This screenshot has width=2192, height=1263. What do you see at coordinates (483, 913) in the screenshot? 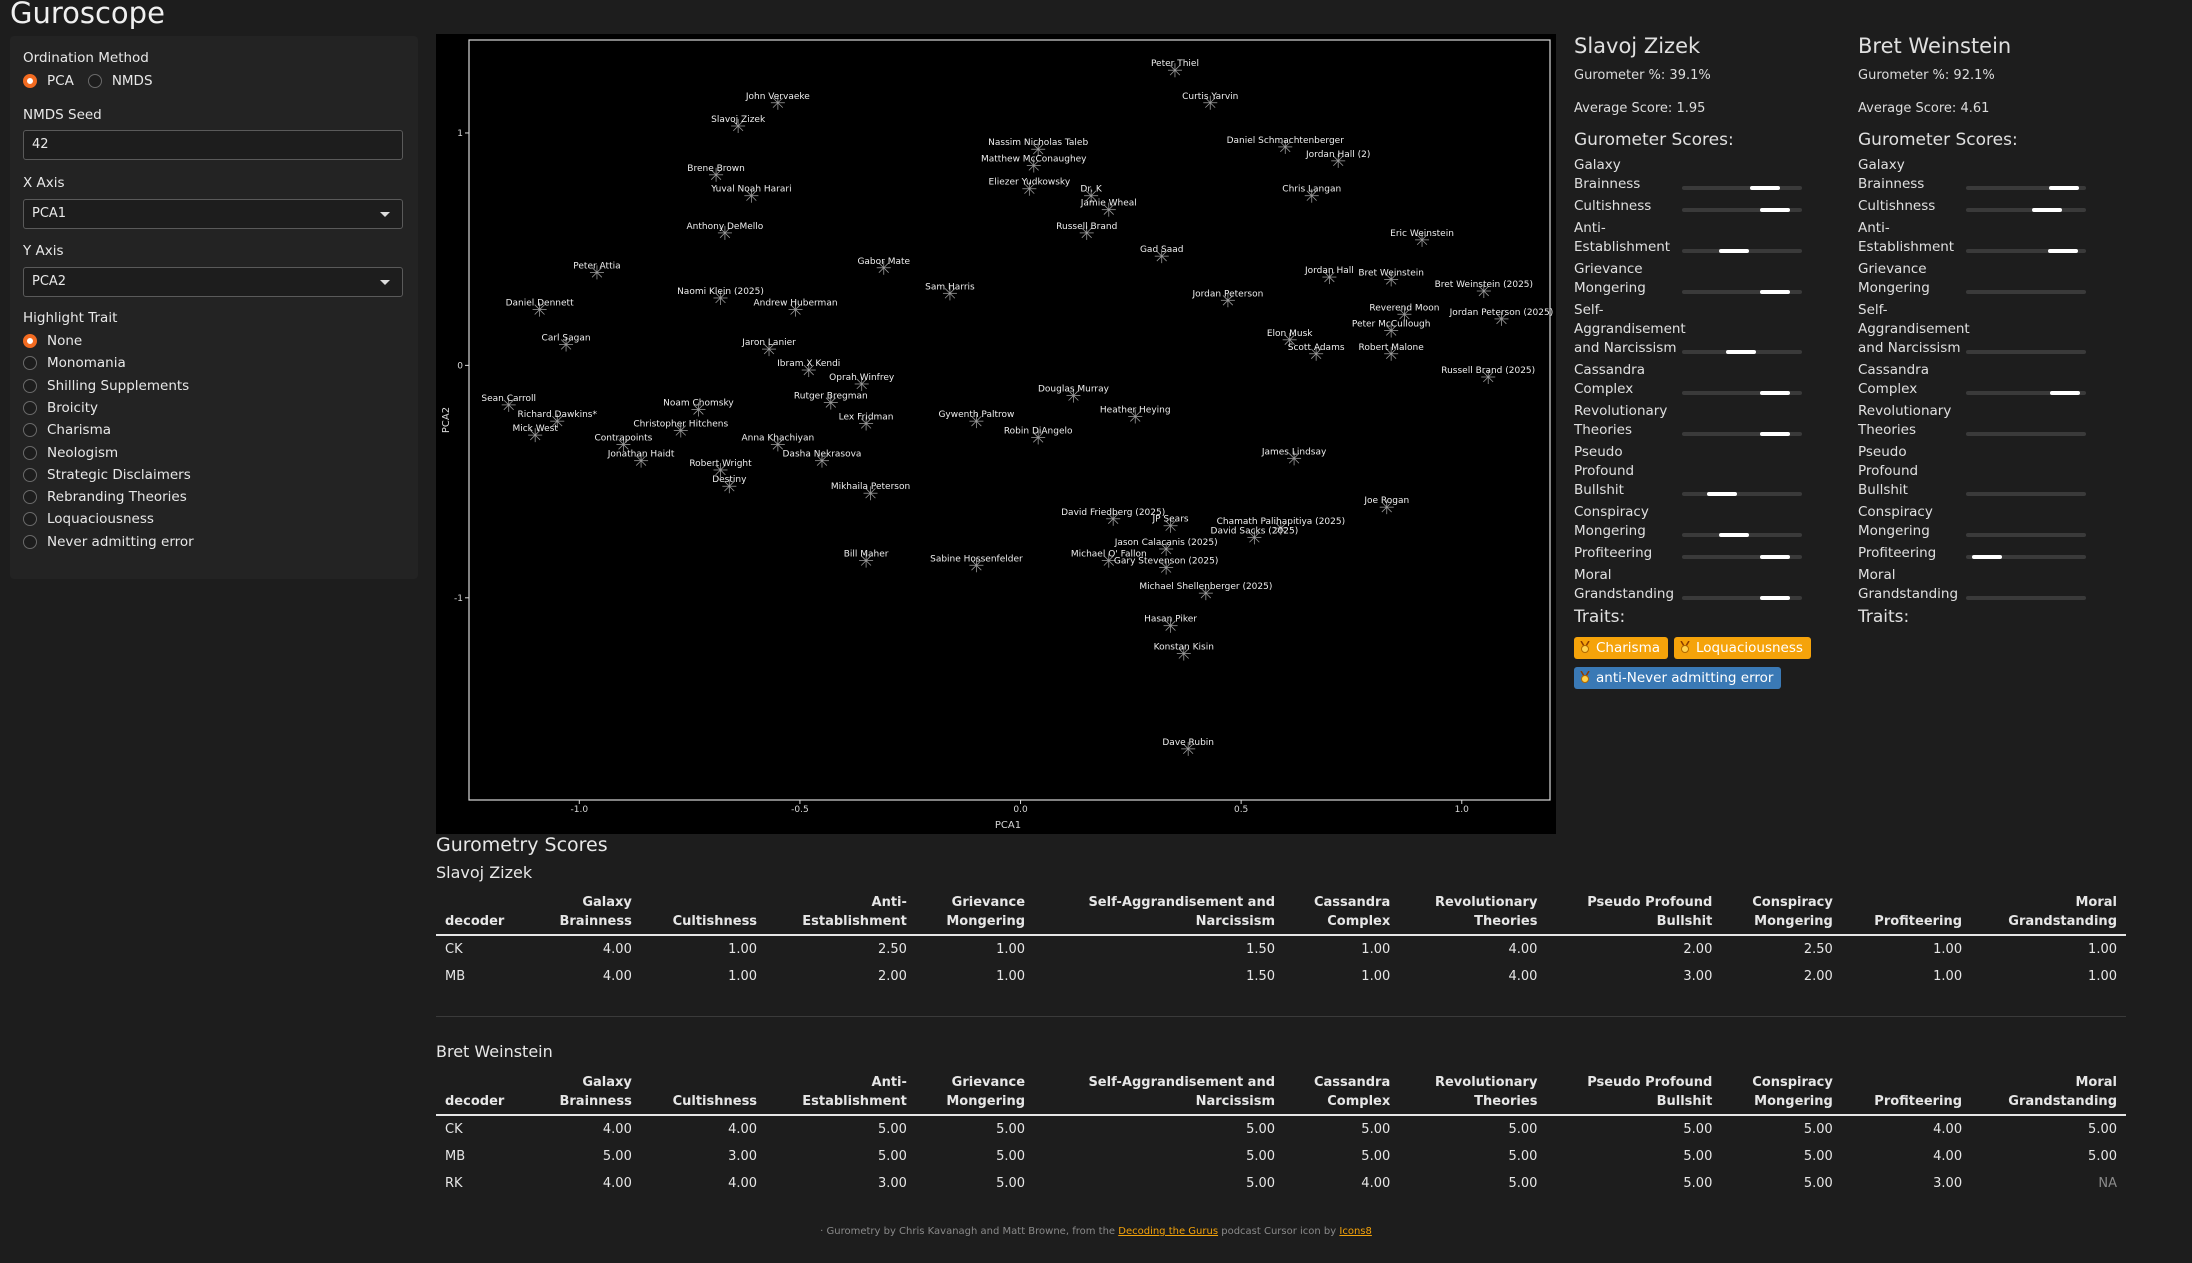
I see `table-header-cell: decoder` at bounding box center [483, 913].